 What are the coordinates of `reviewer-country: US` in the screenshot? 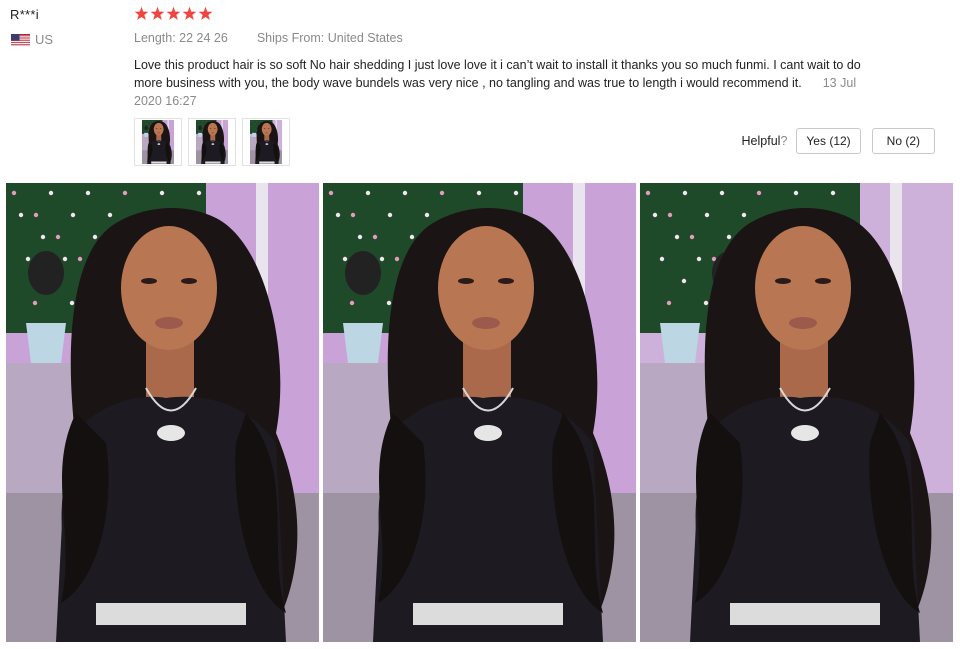 It's located at (32, 39).